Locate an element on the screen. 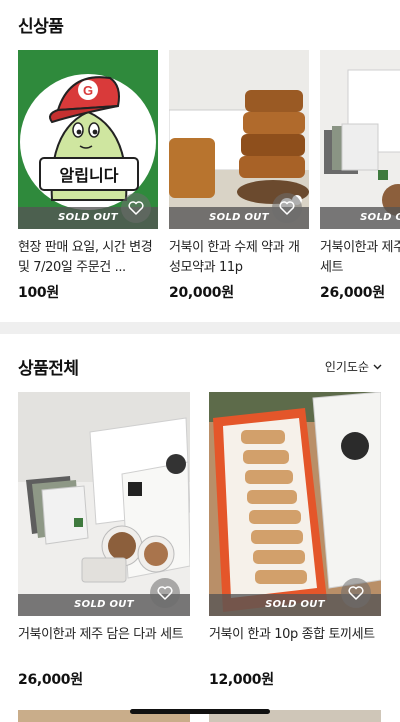 This screenshot has height=722, width=400. chevron-down-icon is located at coordinates (377, 366).